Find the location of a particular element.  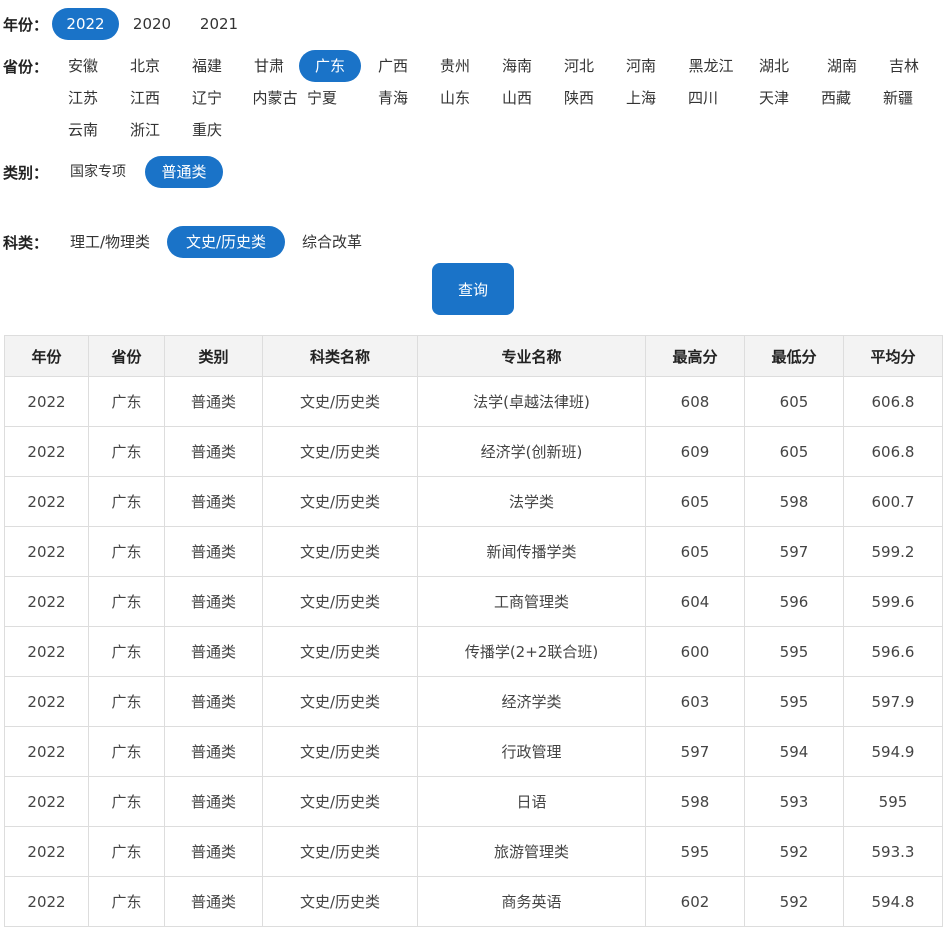

year-option-2022: 2022 is located at coordinates (85, 24).